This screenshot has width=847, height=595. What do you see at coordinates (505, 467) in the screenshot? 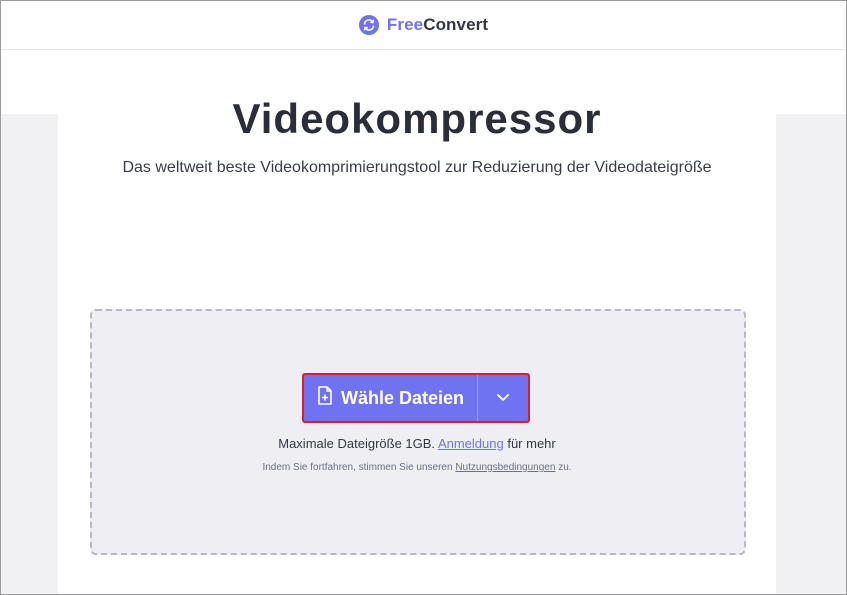
I see `terms-link: Nutzungsbedingungen` at bounding box center [505, 467].